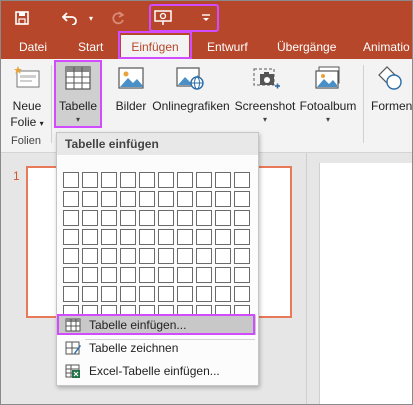  Describe the element at coordinates (390, 99) in the screenshot. I see `shapes-button: Formen` at that location.